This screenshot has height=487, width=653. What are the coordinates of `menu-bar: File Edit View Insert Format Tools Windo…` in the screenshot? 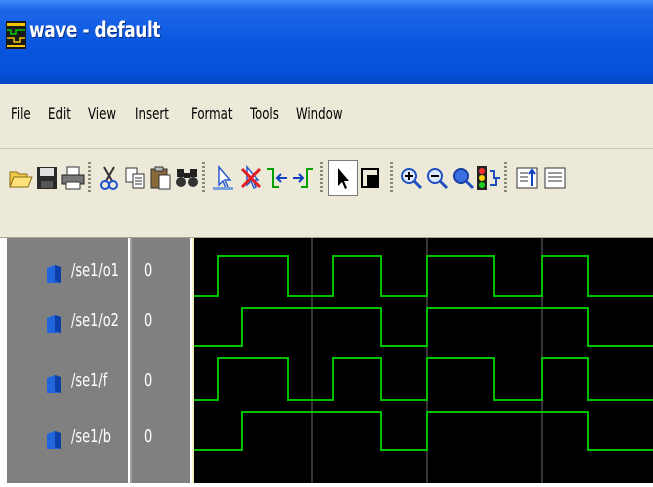 It's located at (326, 116).